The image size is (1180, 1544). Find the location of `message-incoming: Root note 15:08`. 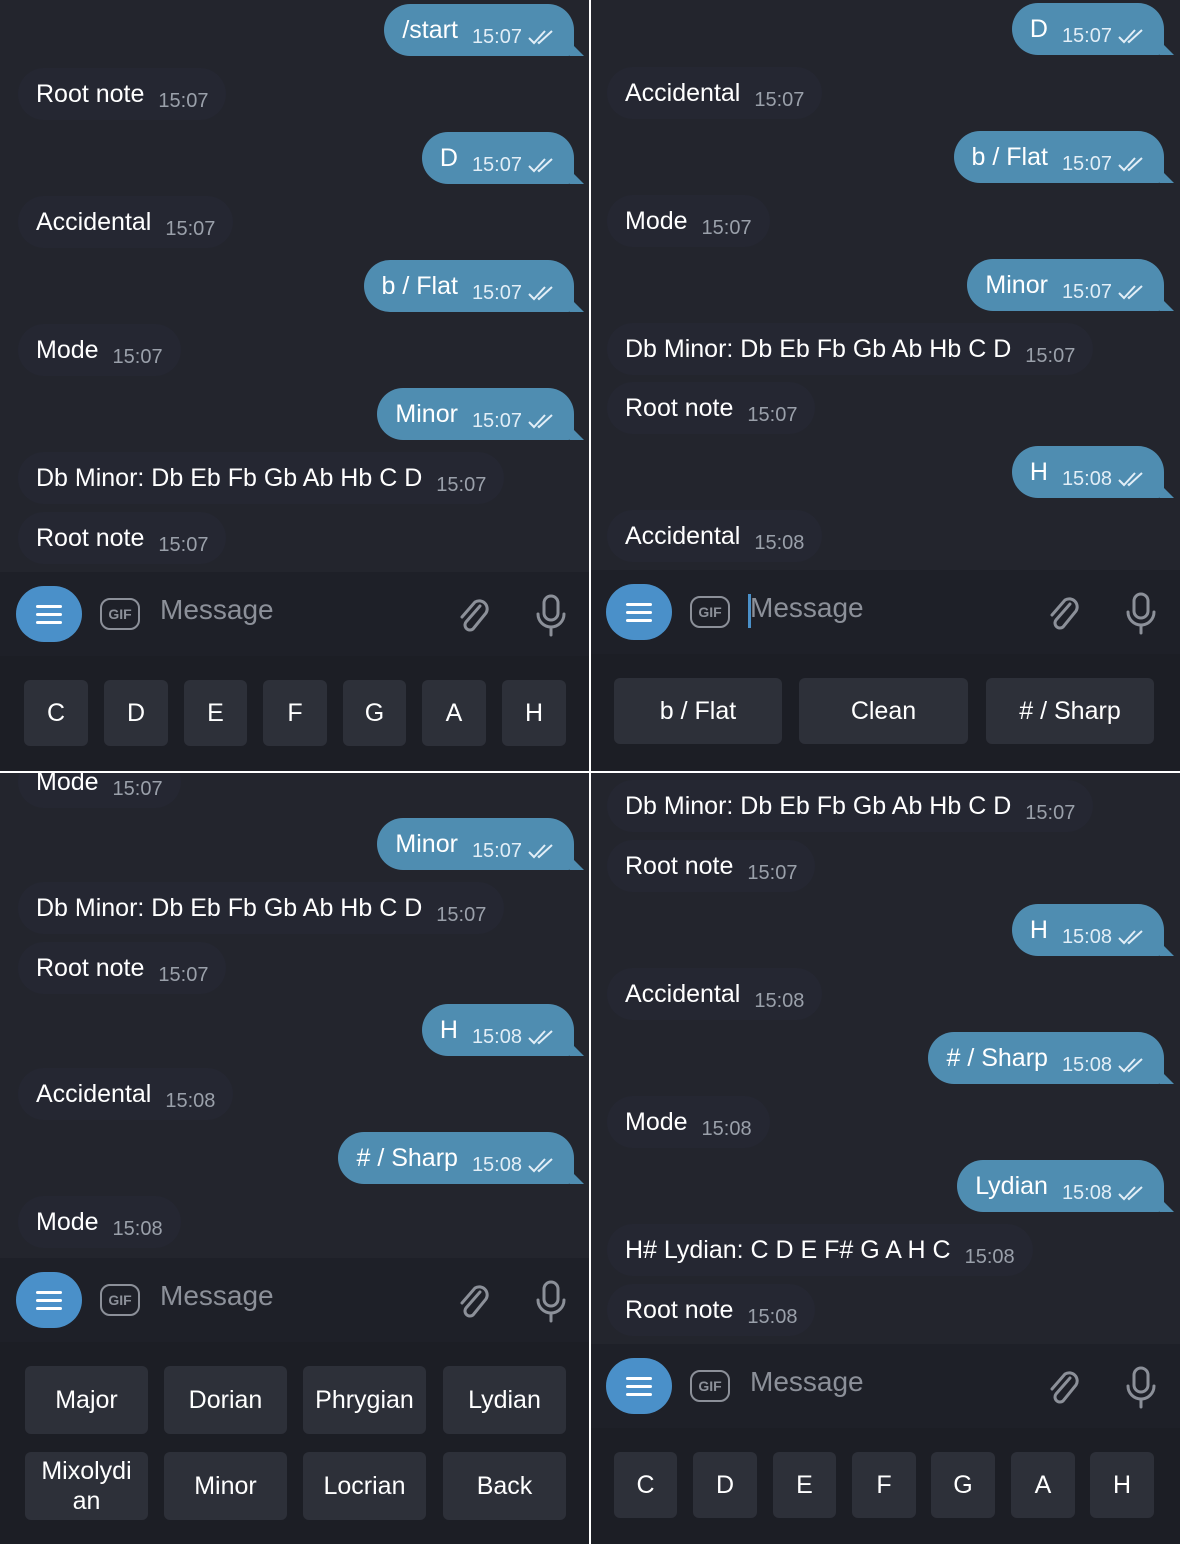

message-incoming: Root note 15:08 is located at coordinates (711, 1310).